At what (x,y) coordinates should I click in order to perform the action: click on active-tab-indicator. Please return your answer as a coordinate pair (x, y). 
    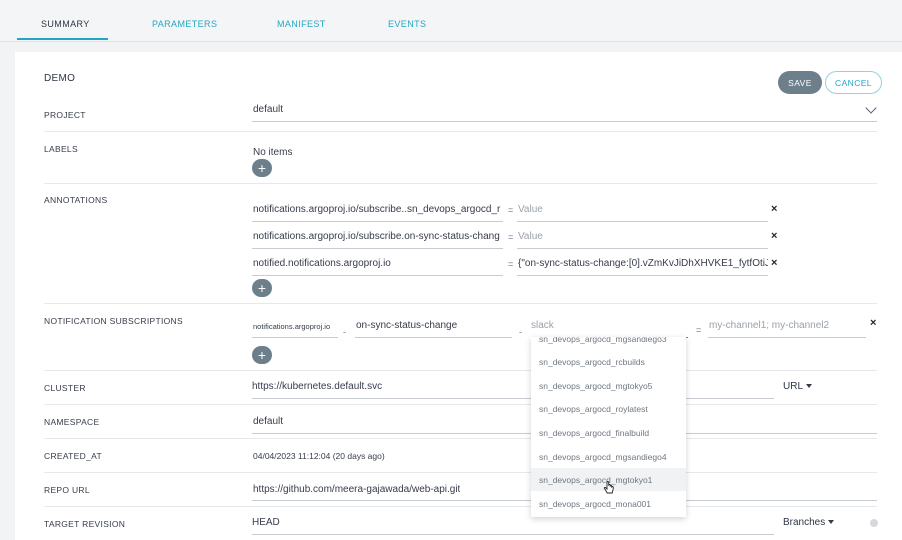
    Looking at the image, I should click on (62, 39).